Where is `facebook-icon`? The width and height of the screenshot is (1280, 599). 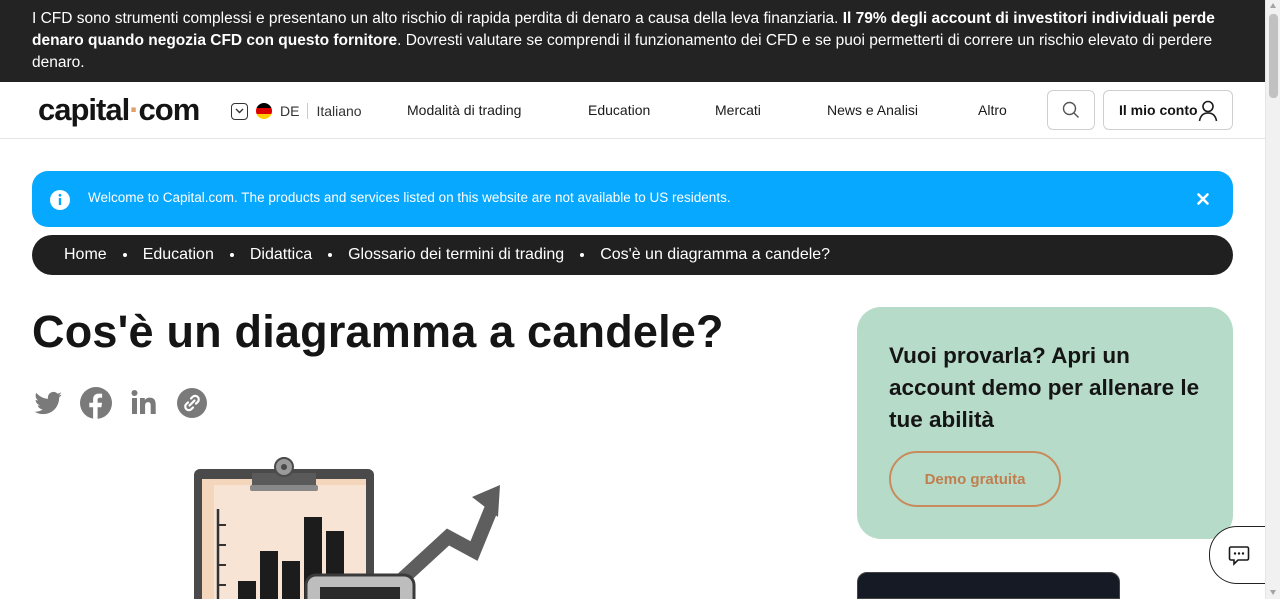 facebook-icon is located at coordinates (96, 403).